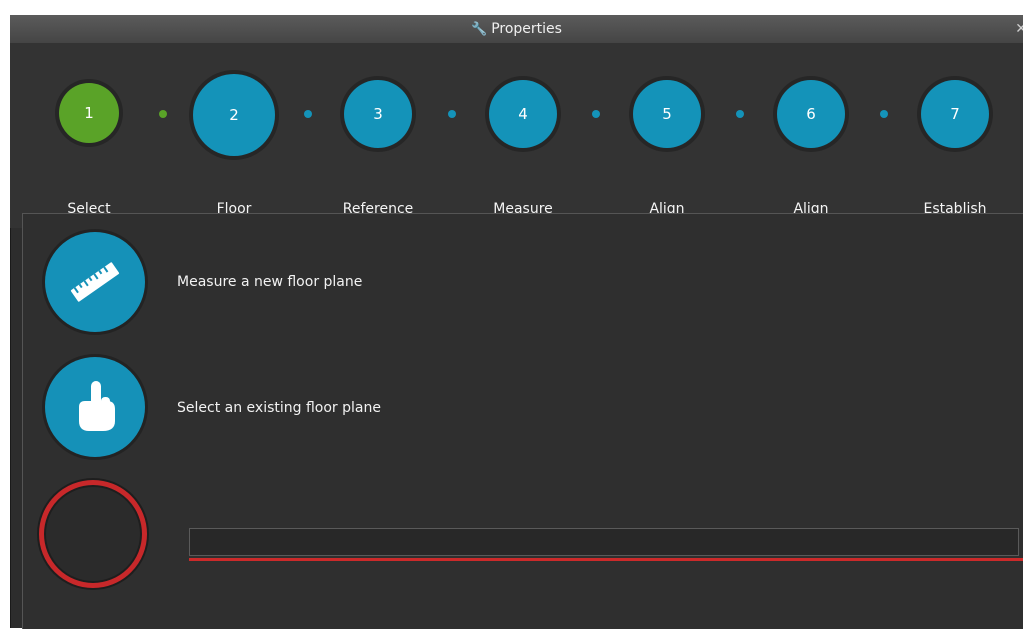 Image resolution: width=1023 pixels, height=629 pixels. What do you see at coordinates (667, 114) in the screenshot?
I see `step-5-circle: 5` at bounding box center [667, 114].